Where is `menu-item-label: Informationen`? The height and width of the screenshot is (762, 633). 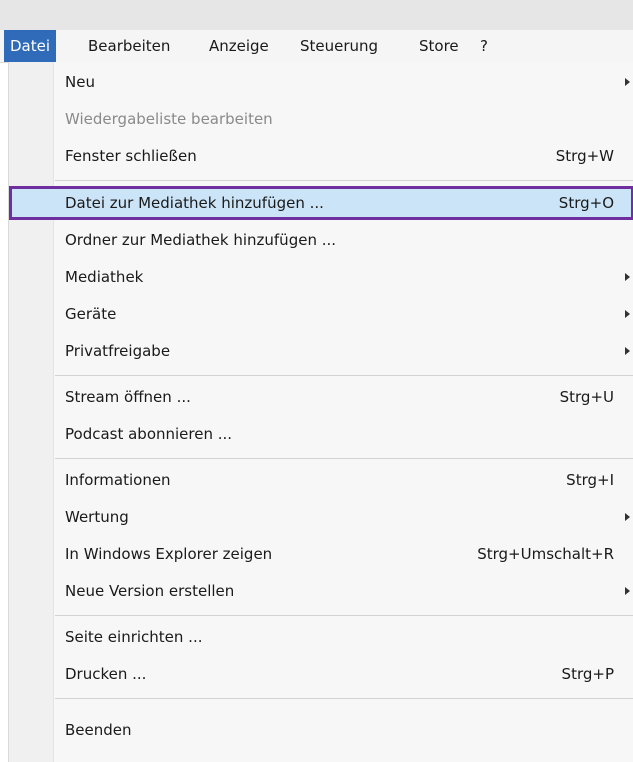
menu-item-label: Informationen is located at coordinates (118, 480).